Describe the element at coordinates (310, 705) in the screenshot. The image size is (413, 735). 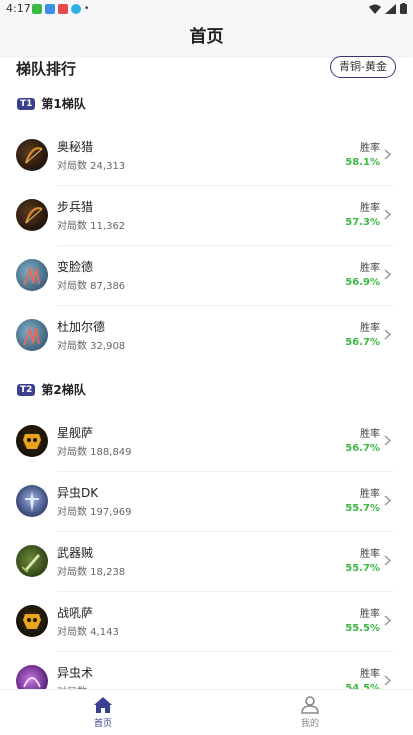
I see `user-icon` at that location.